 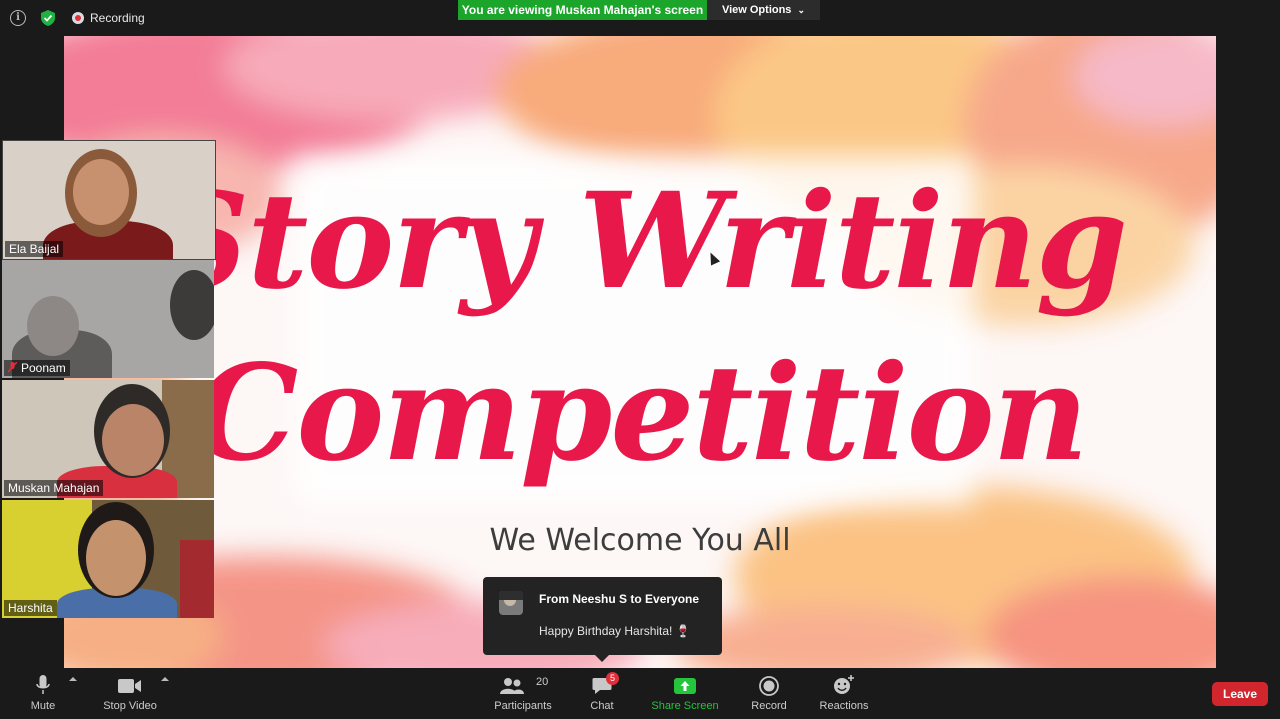 What do you see at coordinates (542, 682) in the screenshot?
I see `participants-count: 20` at bounding box center [542, 682].